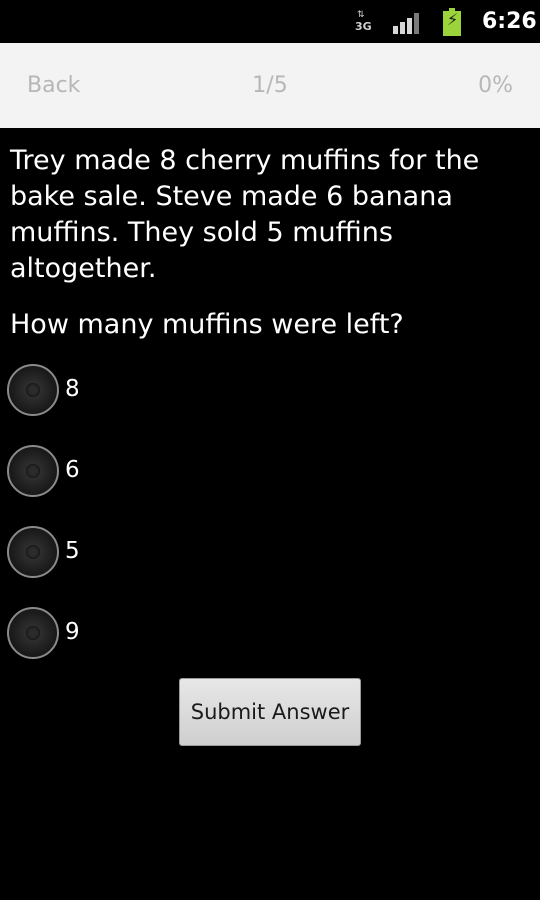  Describe the element at coordinates (408, 23) in the screenshot. I see `signal-strength-icon` at that location.